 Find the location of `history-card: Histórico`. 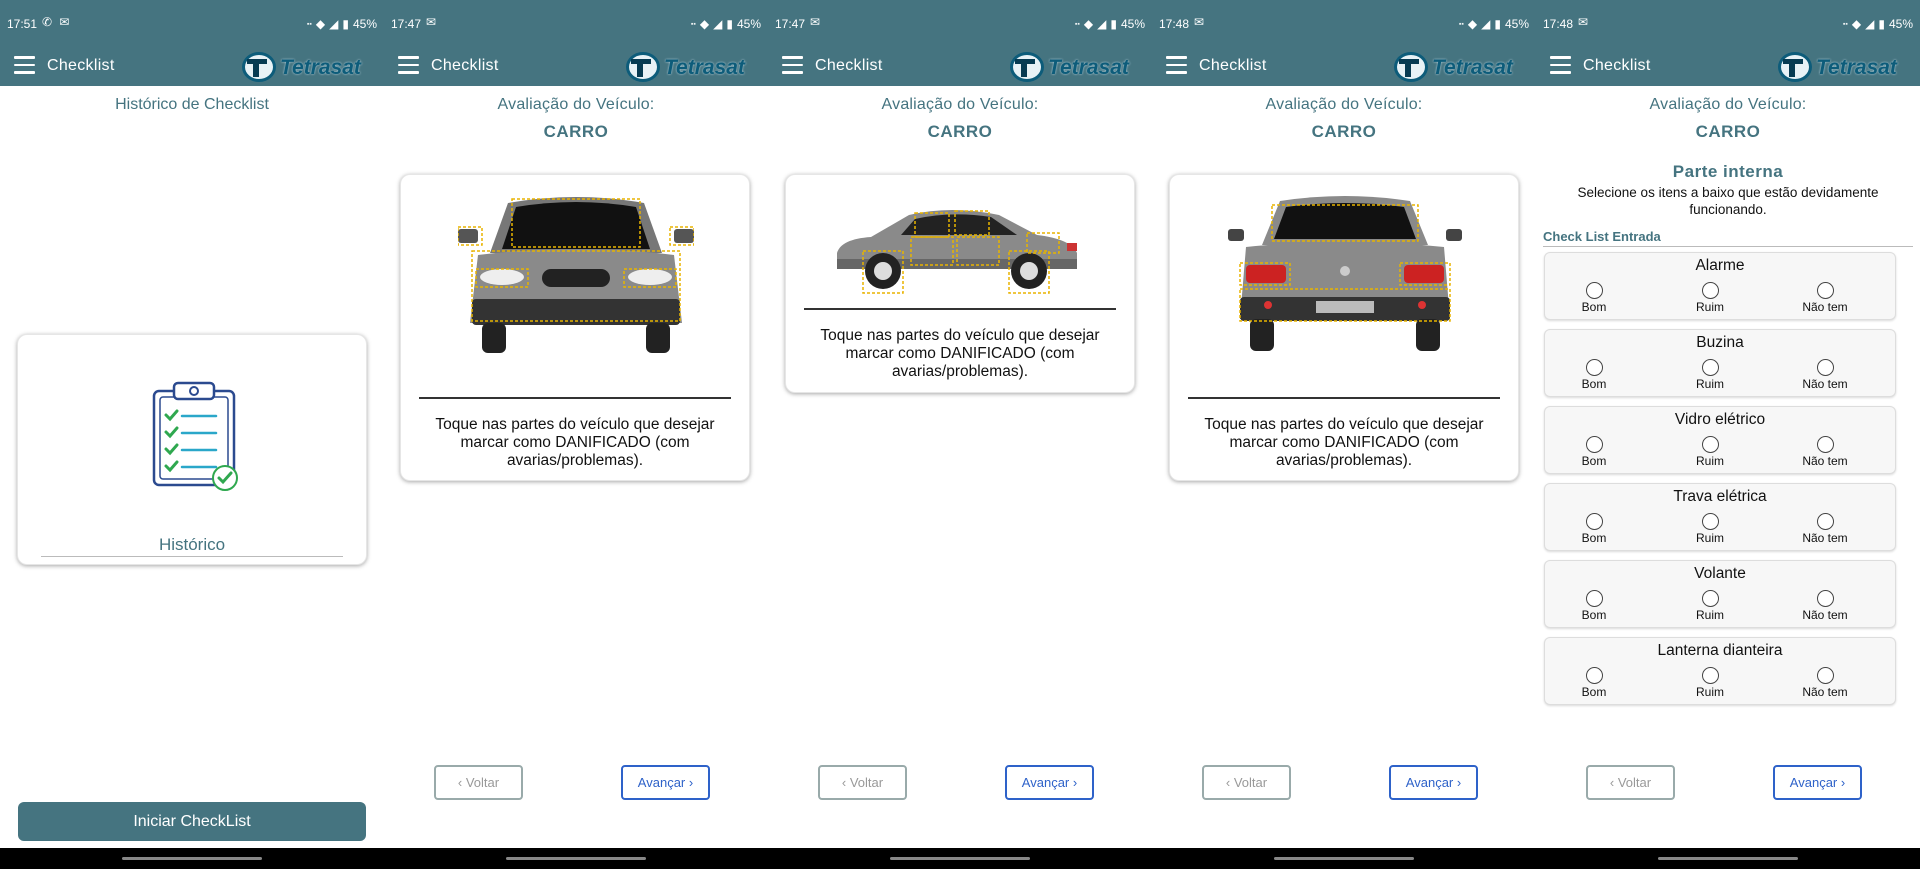

history-card: Histórico is located at coordinates (192, 449).